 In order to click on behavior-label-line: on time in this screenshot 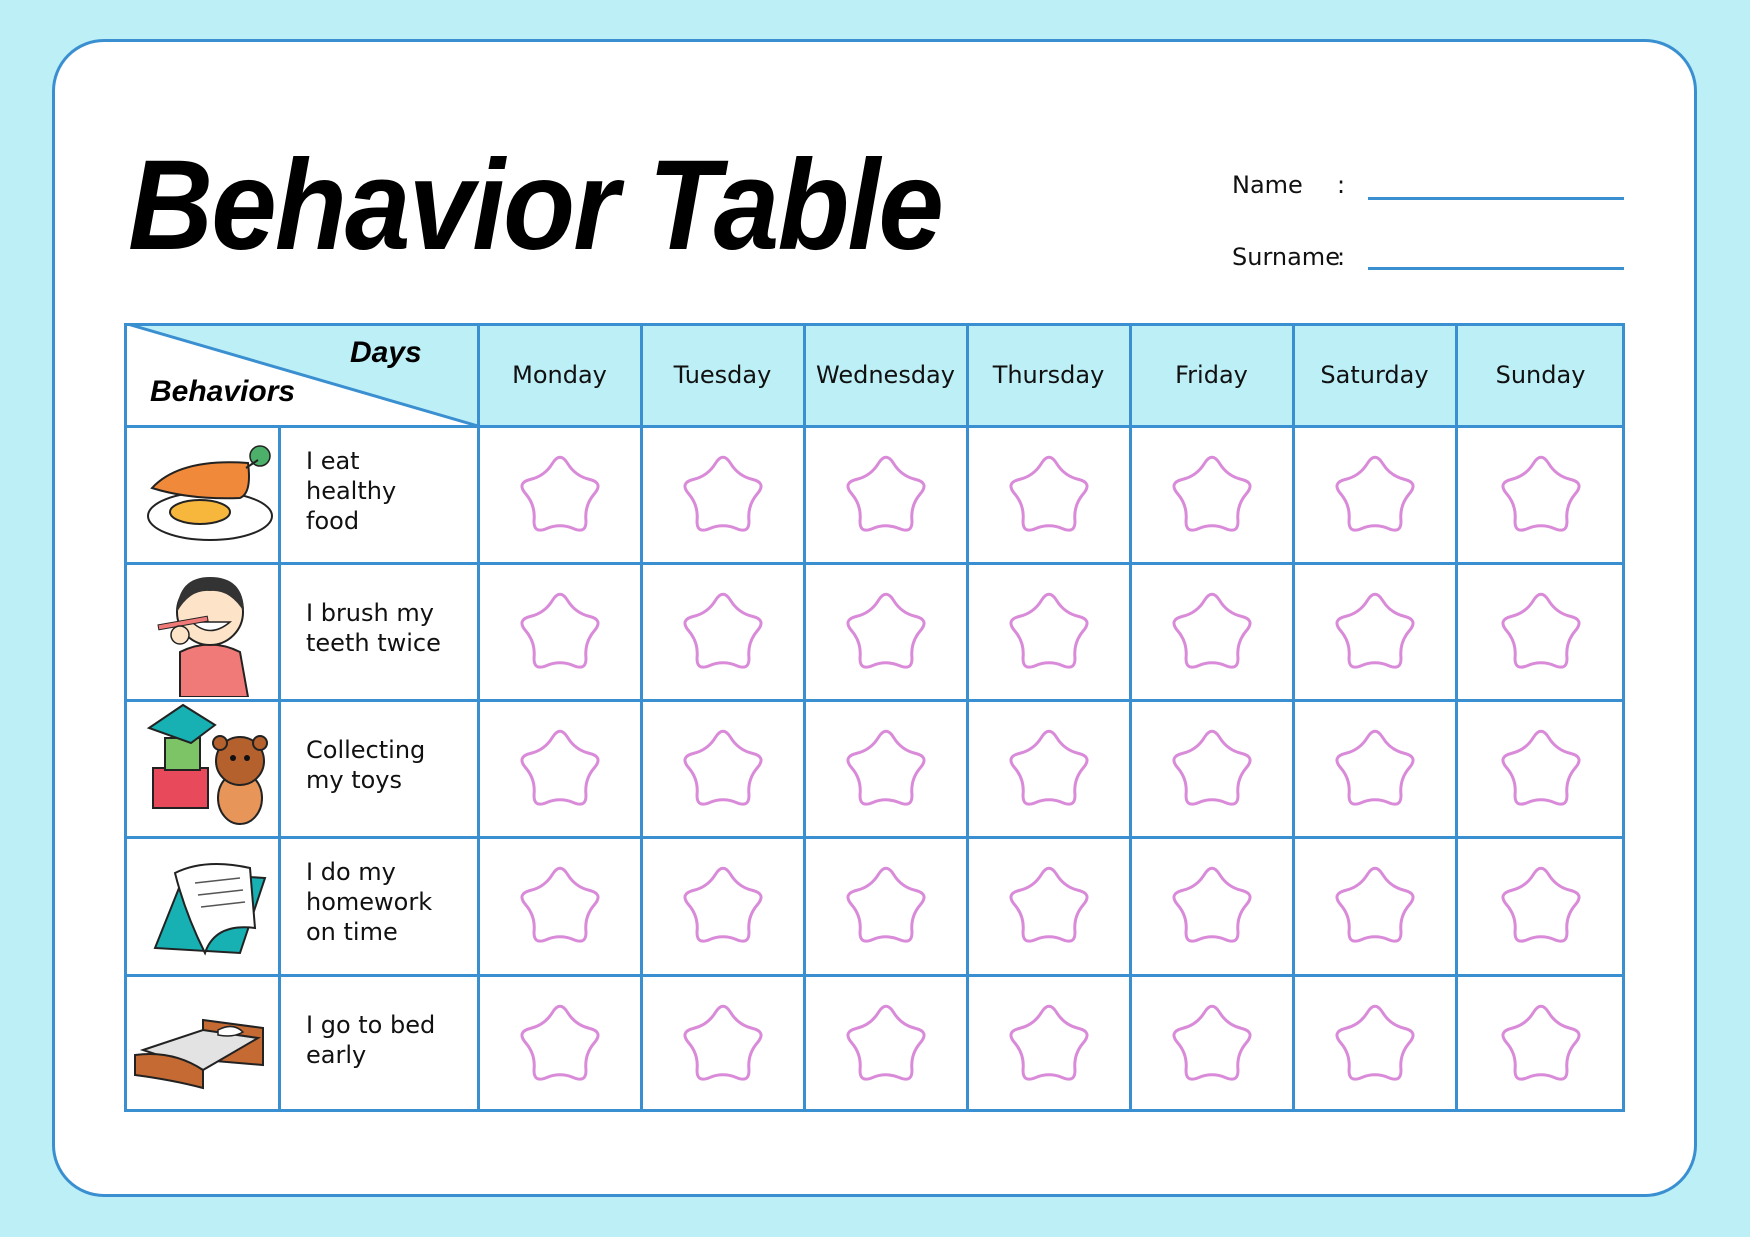, I will do `click(352, 932)`.